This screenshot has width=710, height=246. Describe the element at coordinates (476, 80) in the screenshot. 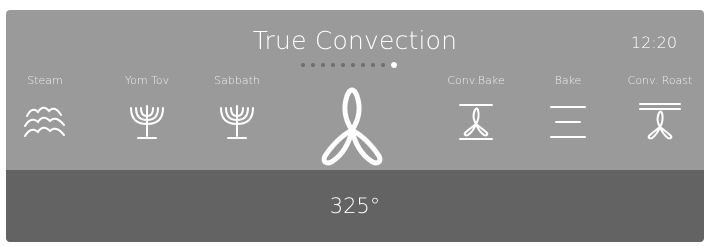

I see `mode-label: Conv.Bake` at that location.